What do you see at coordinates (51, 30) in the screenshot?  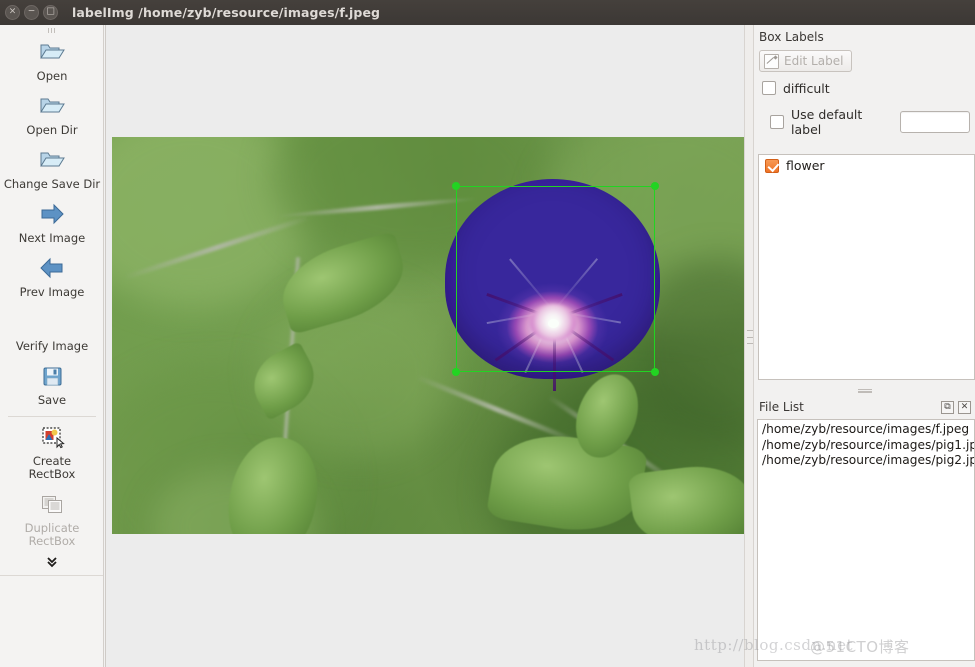 I see `toolbar-grip` at bounding box center [51, 30].